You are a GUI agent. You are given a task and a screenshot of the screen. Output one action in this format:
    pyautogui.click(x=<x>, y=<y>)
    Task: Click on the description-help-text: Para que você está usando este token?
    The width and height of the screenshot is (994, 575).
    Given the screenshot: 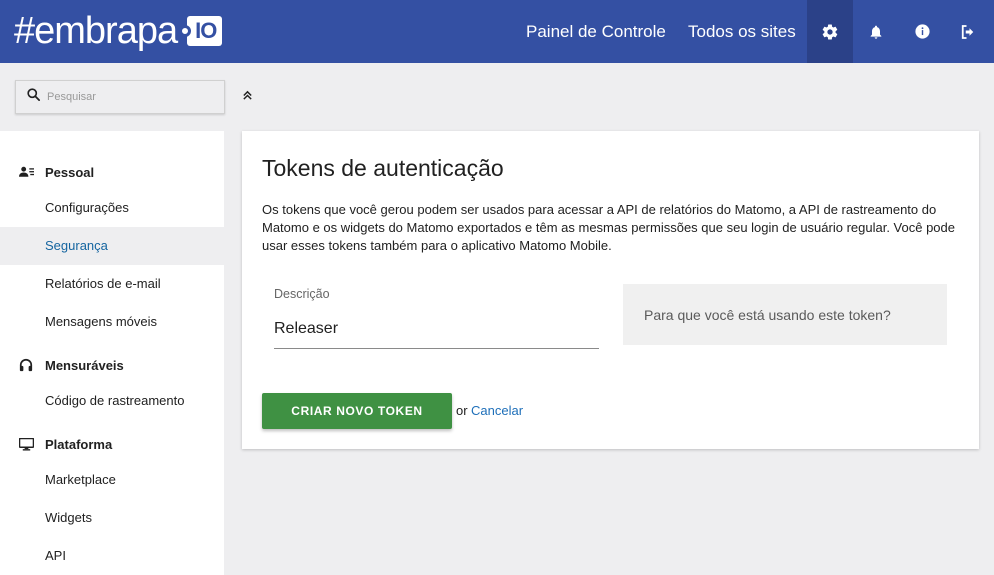 What is the action you would take?
    pyautogui.click(x=785, y=314)
    